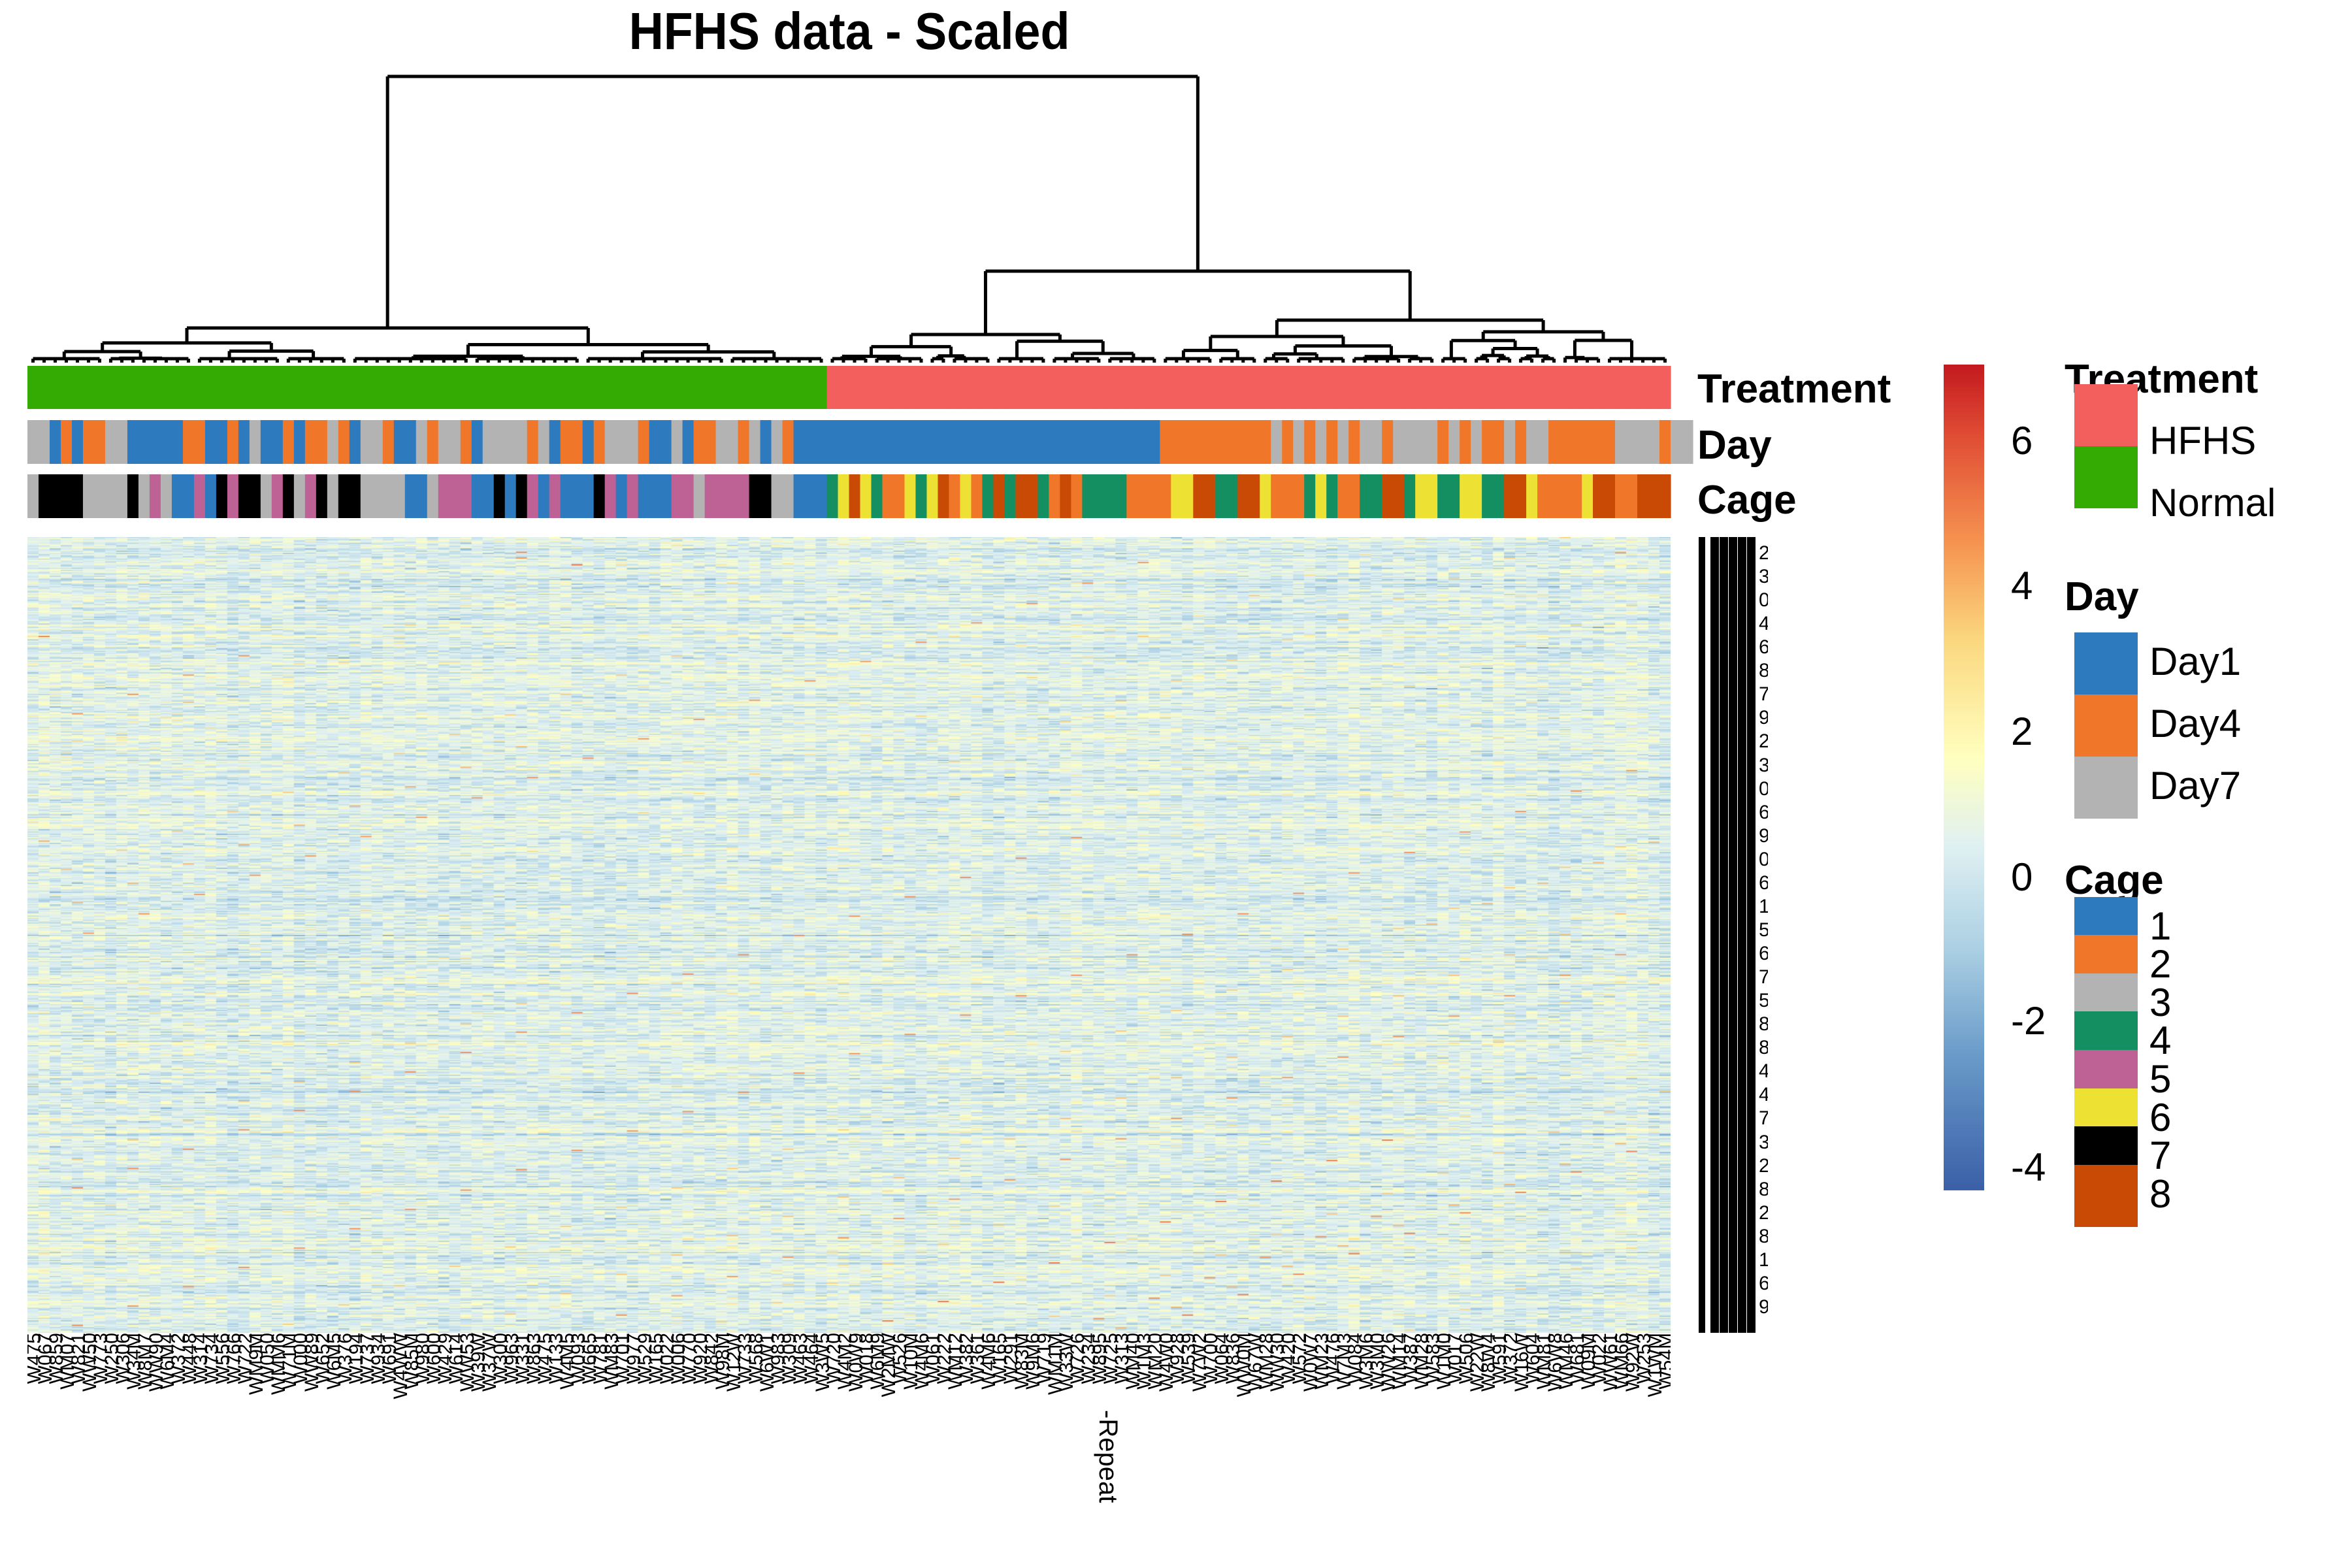 The image size is (2352, 1568). What do you see at coordinates (1763, 577) in the screenshot?
I see `row-label: 3` at bounding box center [1763, 577].